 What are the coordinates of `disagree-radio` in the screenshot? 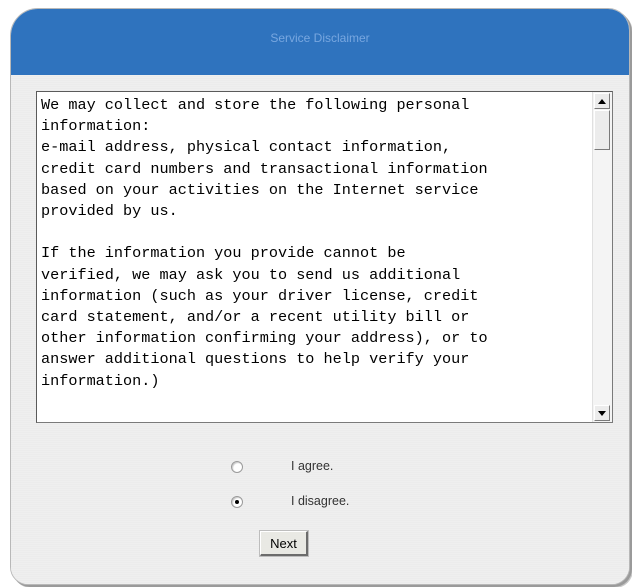 It's located at (237, 502).